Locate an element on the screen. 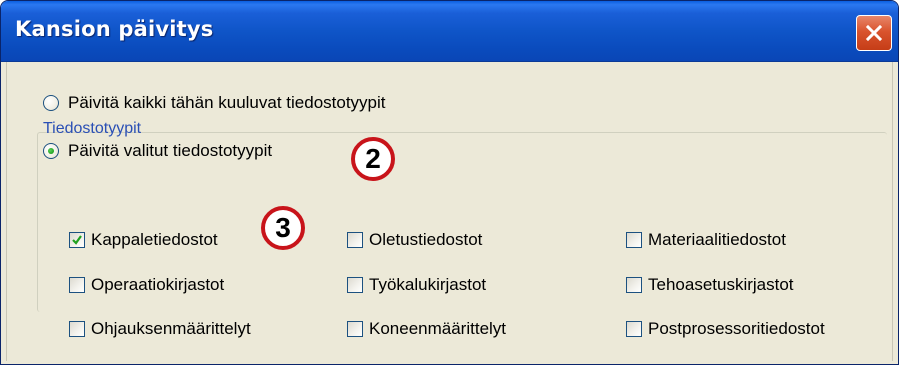  checkbox-item: Ohjauksenmäärittelyt is located at coordinates (160, 329).